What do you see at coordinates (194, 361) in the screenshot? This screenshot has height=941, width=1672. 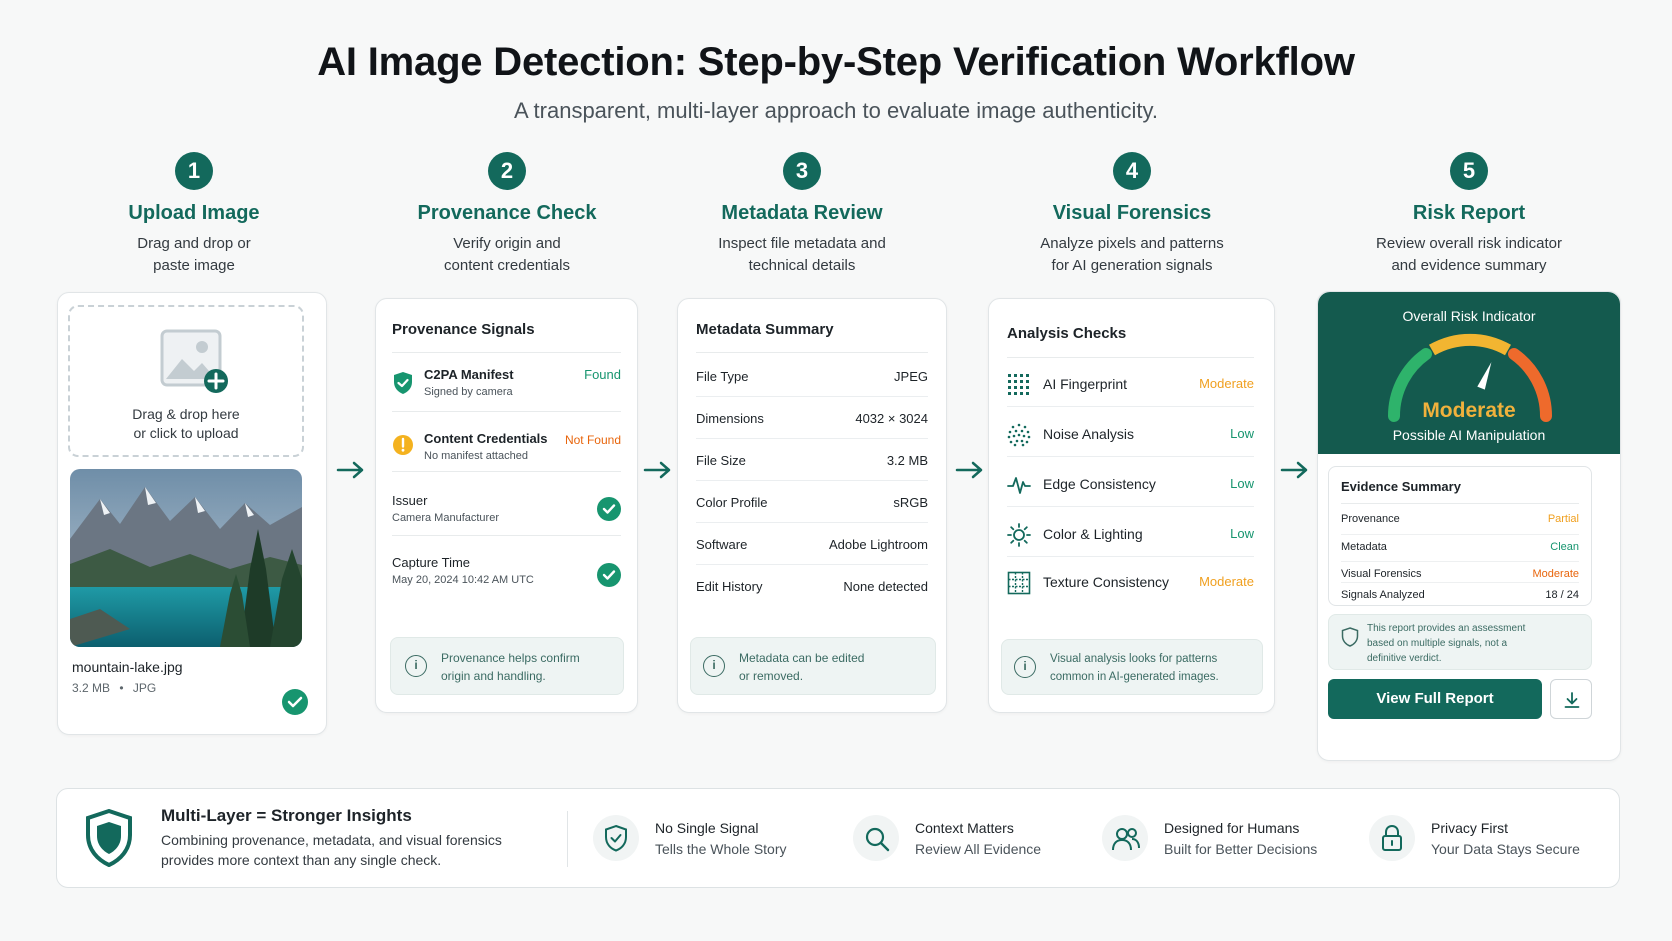 I see `image-upload-icon` at bounding box center [194, 361].